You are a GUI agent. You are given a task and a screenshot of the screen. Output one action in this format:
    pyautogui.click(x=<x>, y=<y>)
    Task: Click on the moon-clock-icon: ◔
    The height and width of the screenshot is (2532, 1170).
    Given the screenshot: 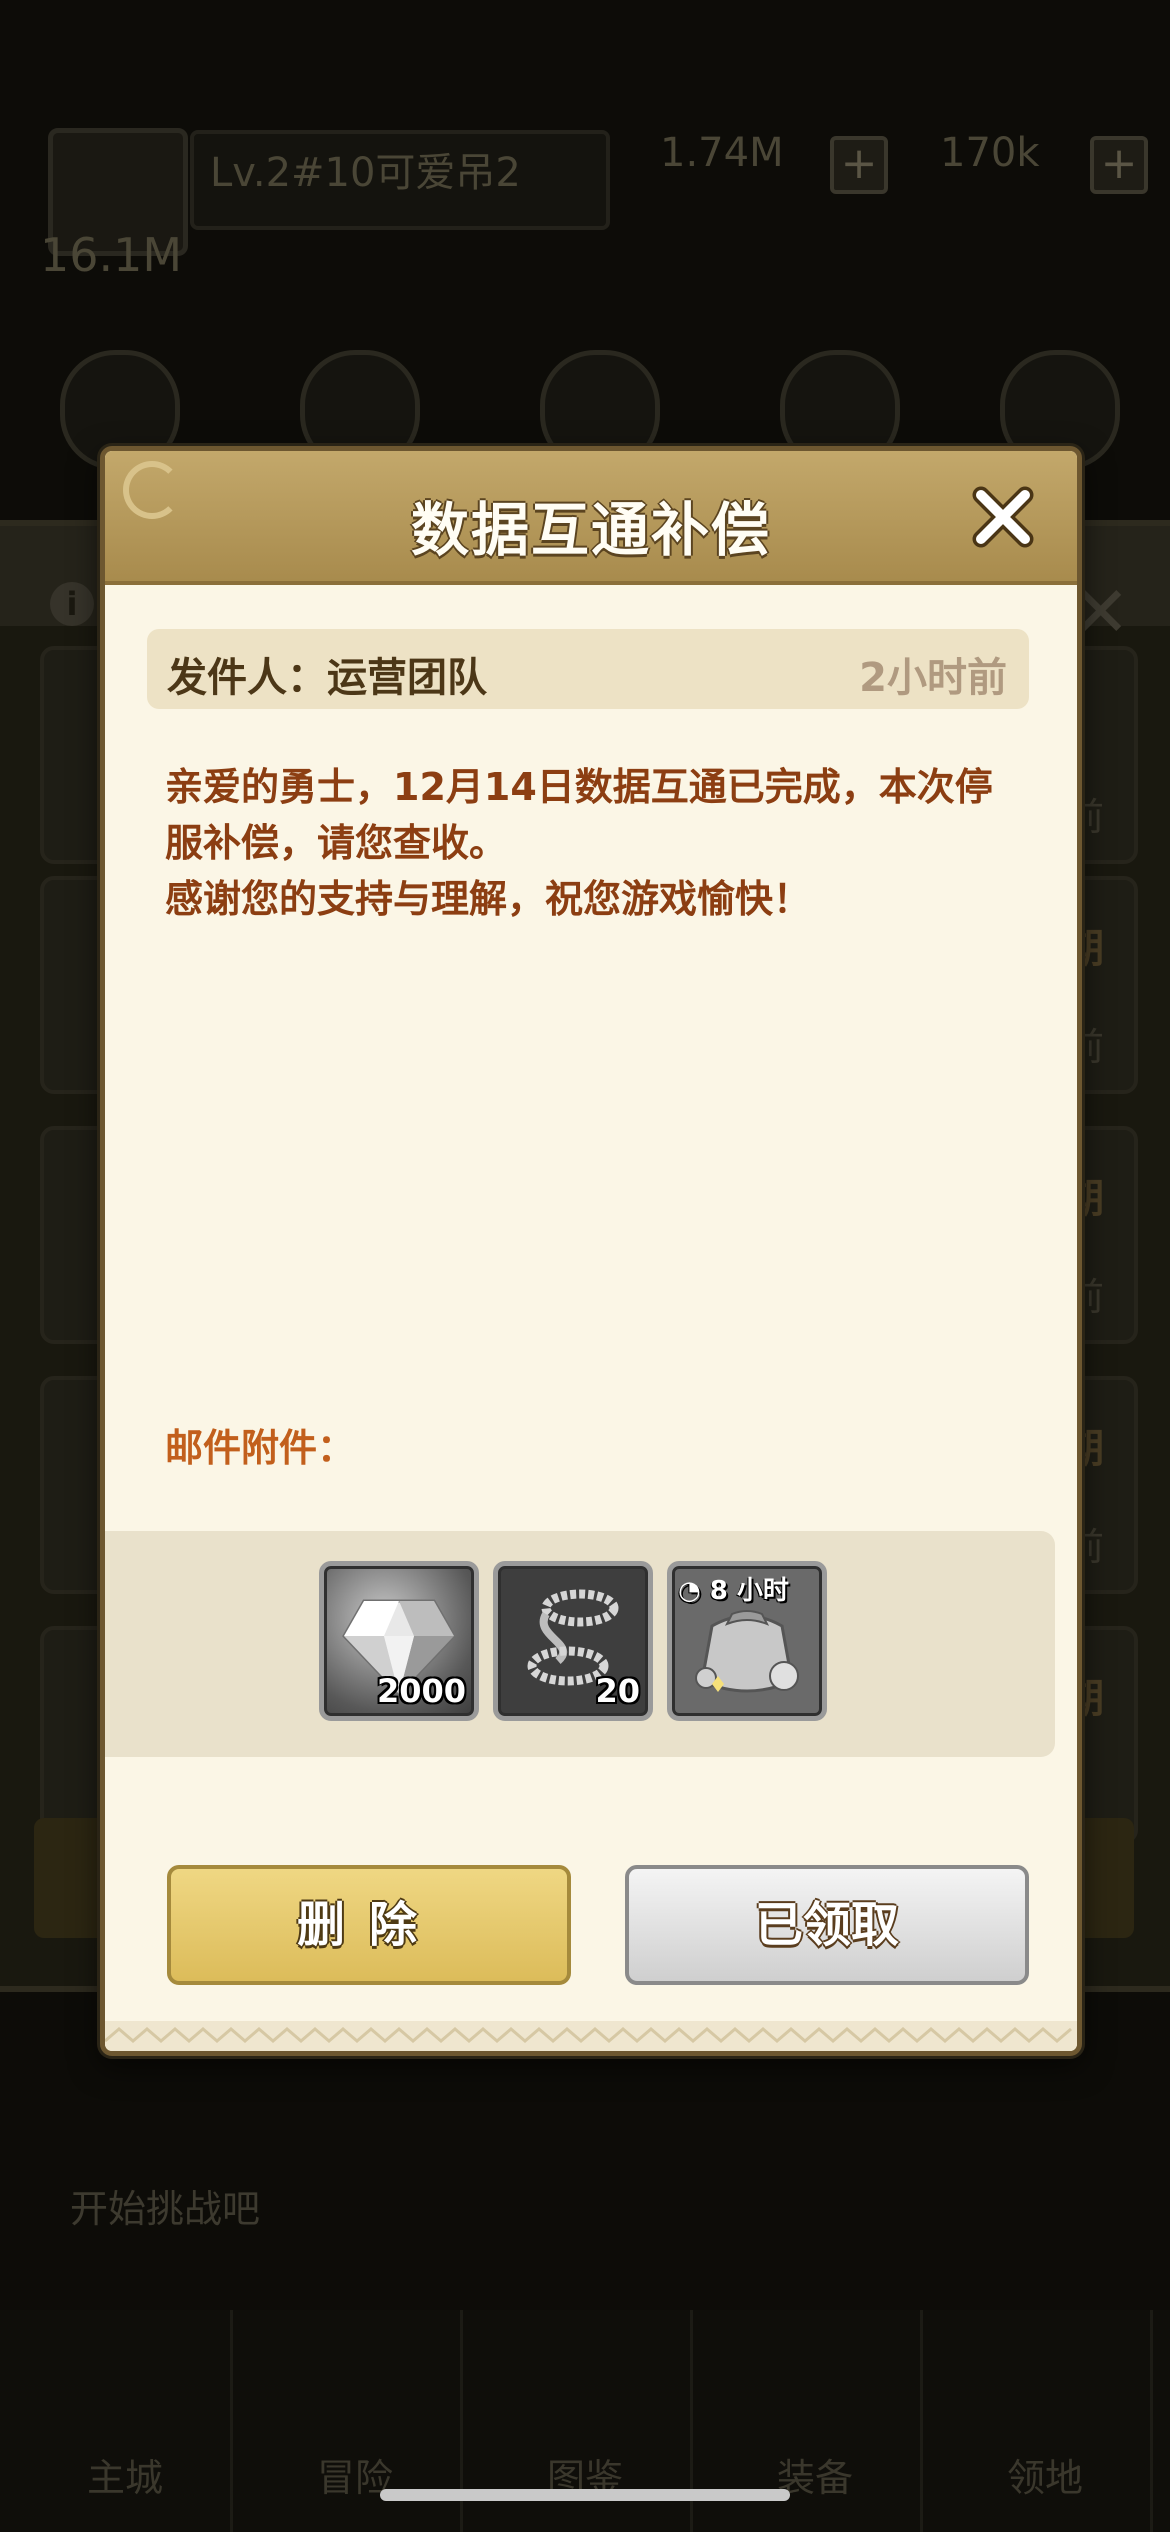 What is the action you would take?
    pyautogui.click(x=689, y=1591)
    